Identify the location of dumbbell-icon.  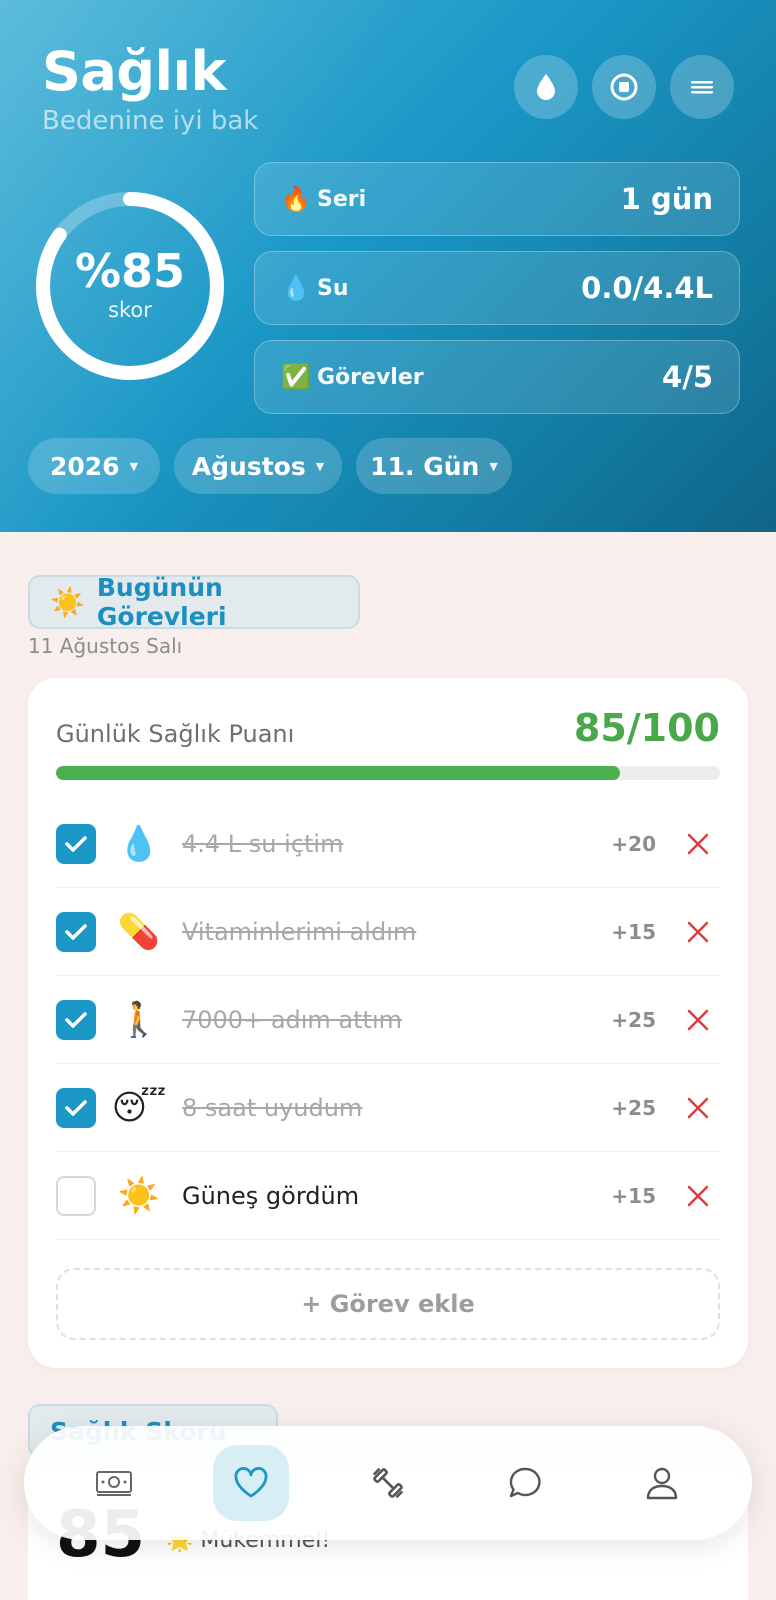
(388, 1483).